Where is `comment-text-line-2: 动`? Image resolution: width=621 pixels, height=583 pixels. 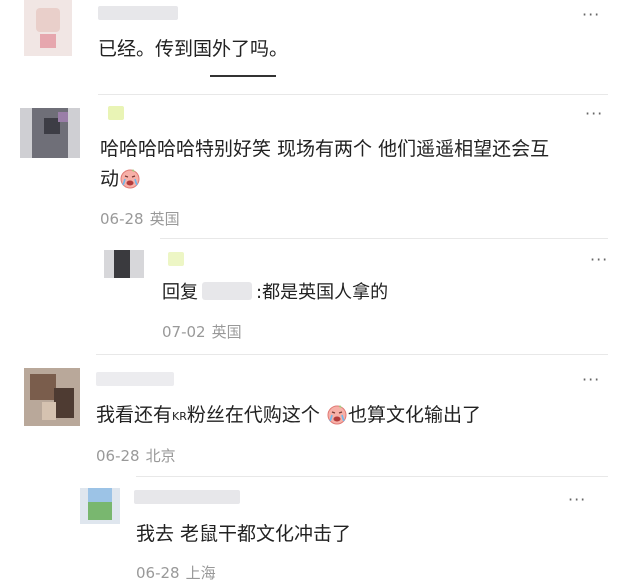 comment-text-line-2: 动 is located at coordinates (120, 179).